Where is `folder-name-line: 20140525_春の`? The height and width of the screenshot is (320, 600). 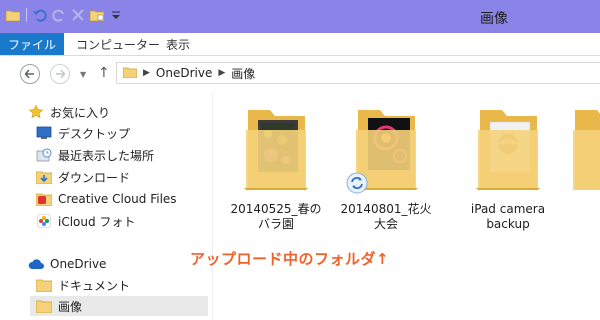 folder-name-line: 20140525_春の is located at coordinates (276, 209).